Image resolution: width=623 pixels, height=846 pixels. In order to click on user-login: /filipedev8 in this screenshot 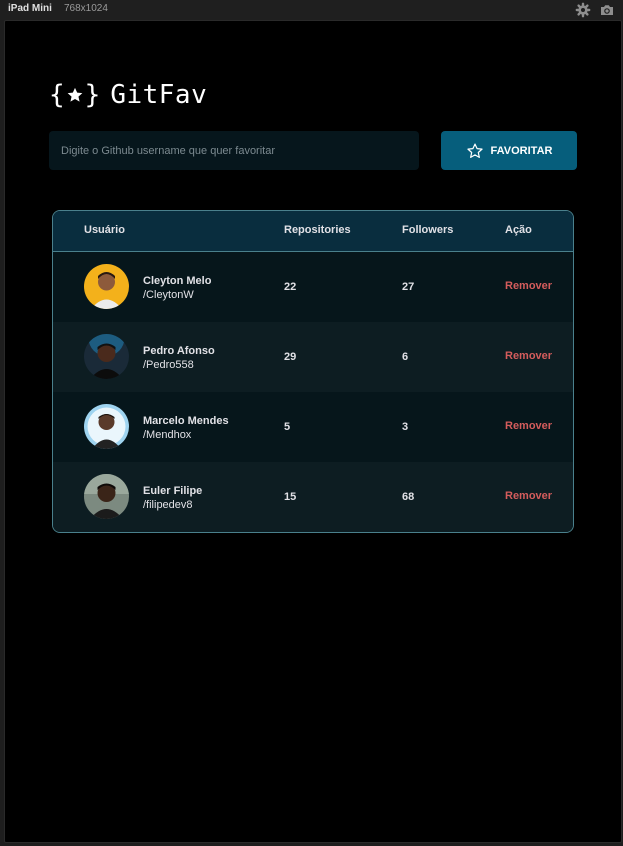, I will do `click(168, 505)`.